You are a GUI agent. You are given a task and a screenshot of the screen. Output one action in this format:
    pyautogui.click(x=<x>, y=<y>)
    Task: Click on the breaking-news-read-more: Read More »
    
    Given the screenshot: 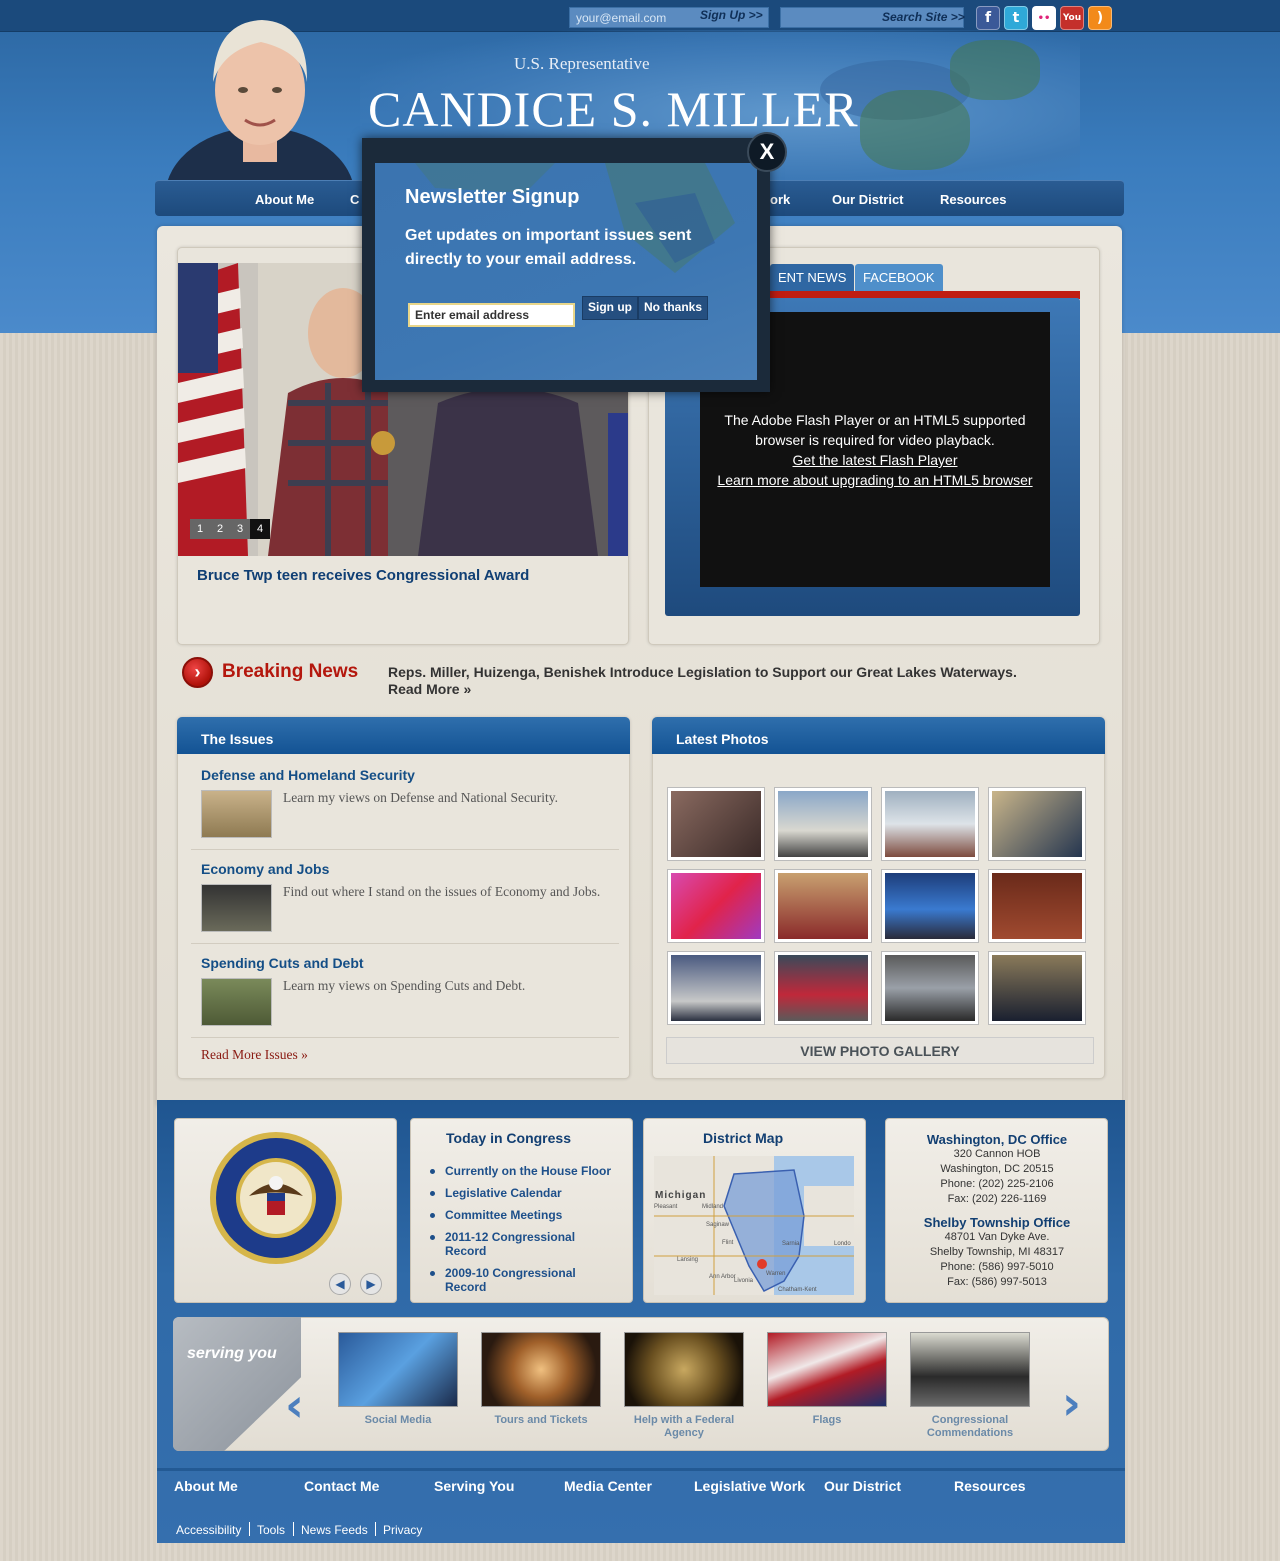 What is the action you would take?
    pyautogui.click(x=429, y=689)
    